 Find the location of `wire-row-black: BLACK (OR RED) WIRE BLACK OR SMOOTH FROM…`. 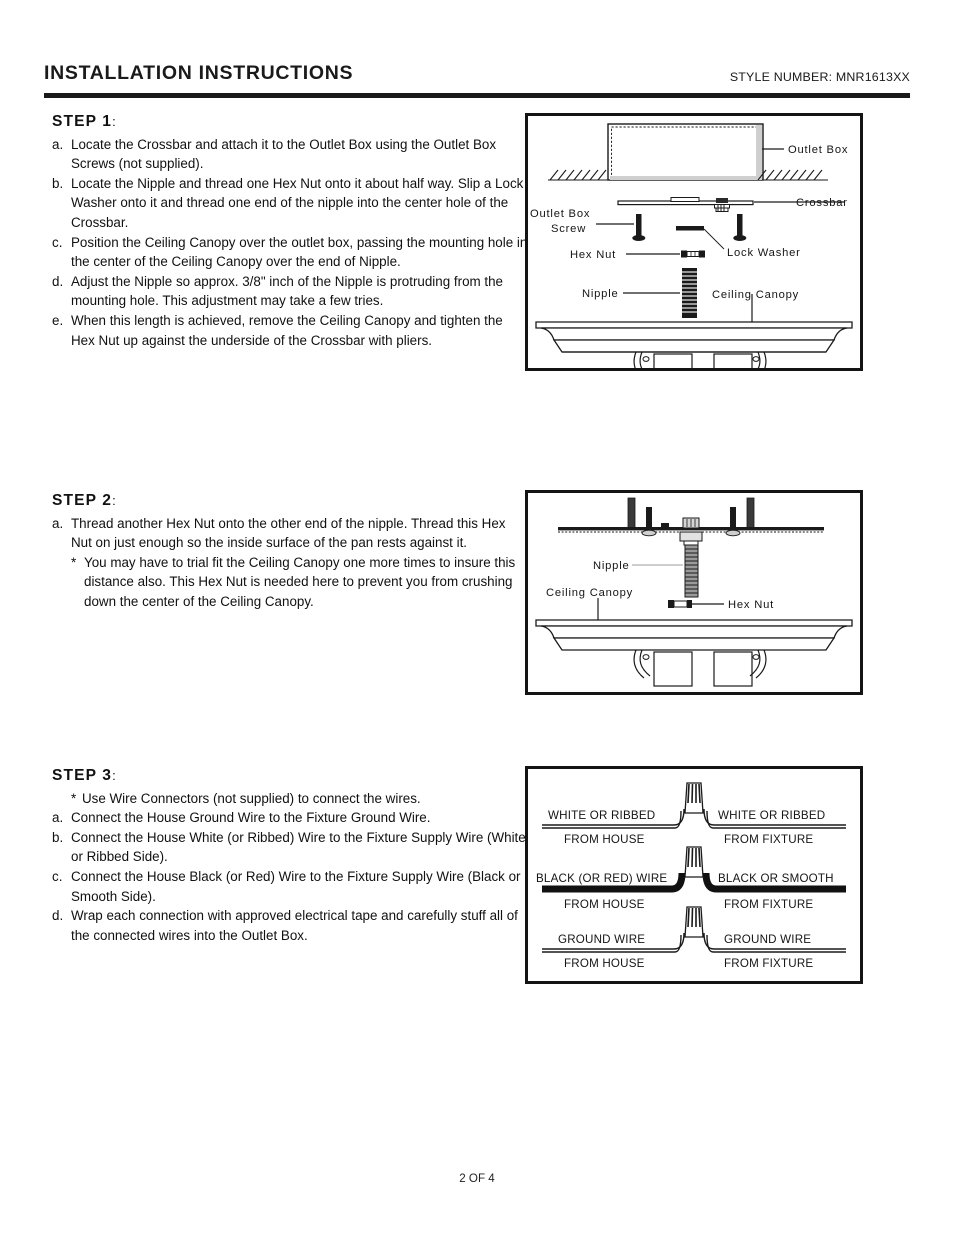

wire-row-black: BLACK (OR RED) WIRE BLACK OR SMOOTH FROM… is located at coordinates (691, 878).